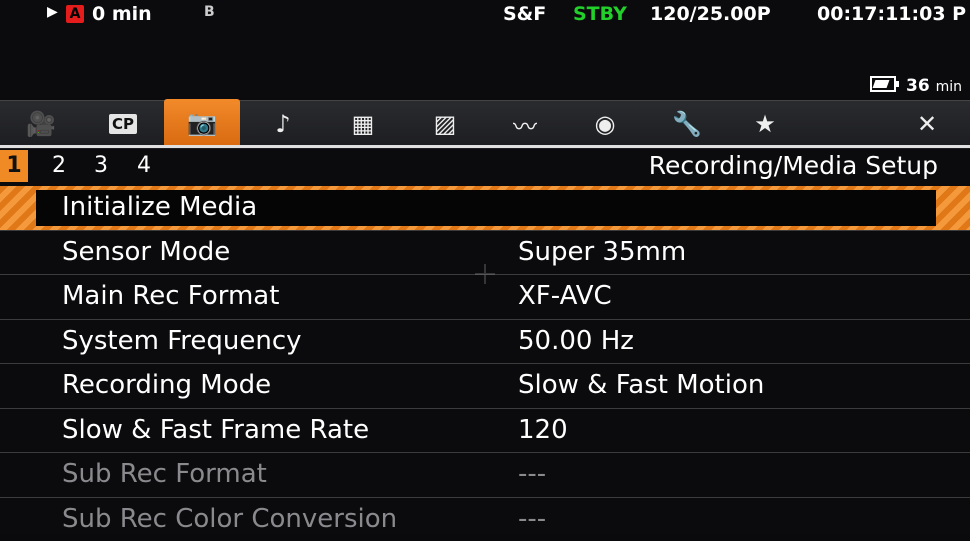  Describe the element at coordinates (485, 519) in the screenshot. I see `menu-item-sub-rec-color-conversion: Sub Rec Color Conversion ---` at that location.